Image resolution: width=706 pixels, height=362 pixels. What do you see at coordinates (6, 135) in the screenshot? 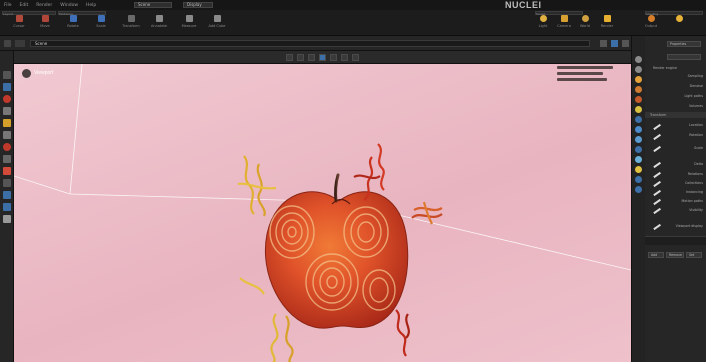
I see `transform-tool-icon` at bounding box center [6, 135].